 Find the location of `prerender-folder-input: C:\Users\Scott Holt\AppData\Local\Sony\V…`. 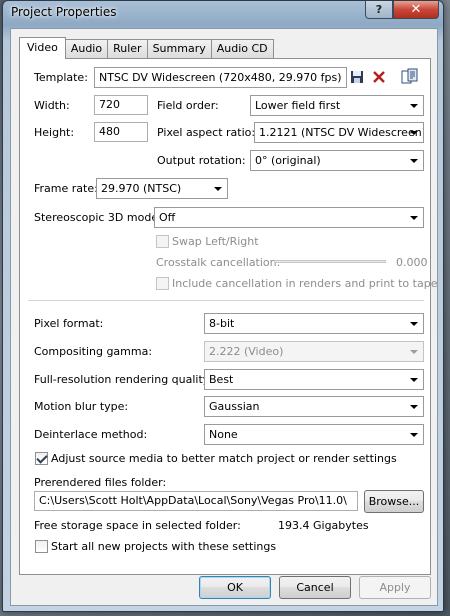

prerender-folder-input: C:\Users\Scott Holt\AppData\Local\Sony\V… is located at coordinates (196, 501).